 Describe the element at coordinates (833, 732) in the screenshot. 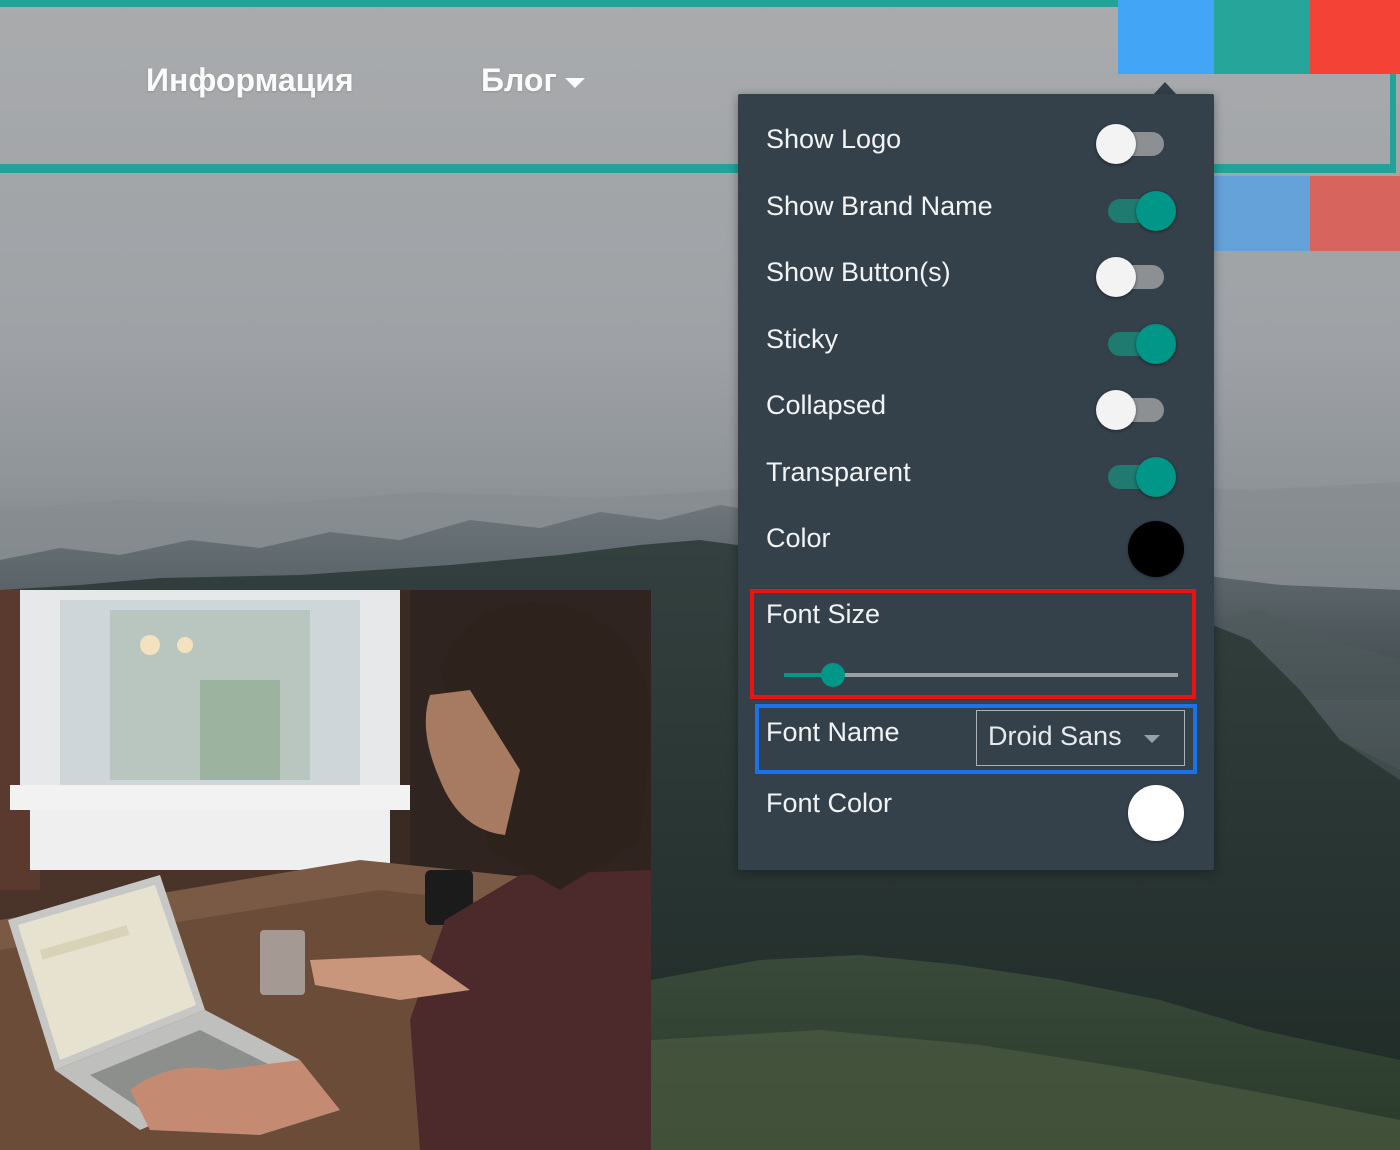

I see `font-name-label: Font Name` at that location.